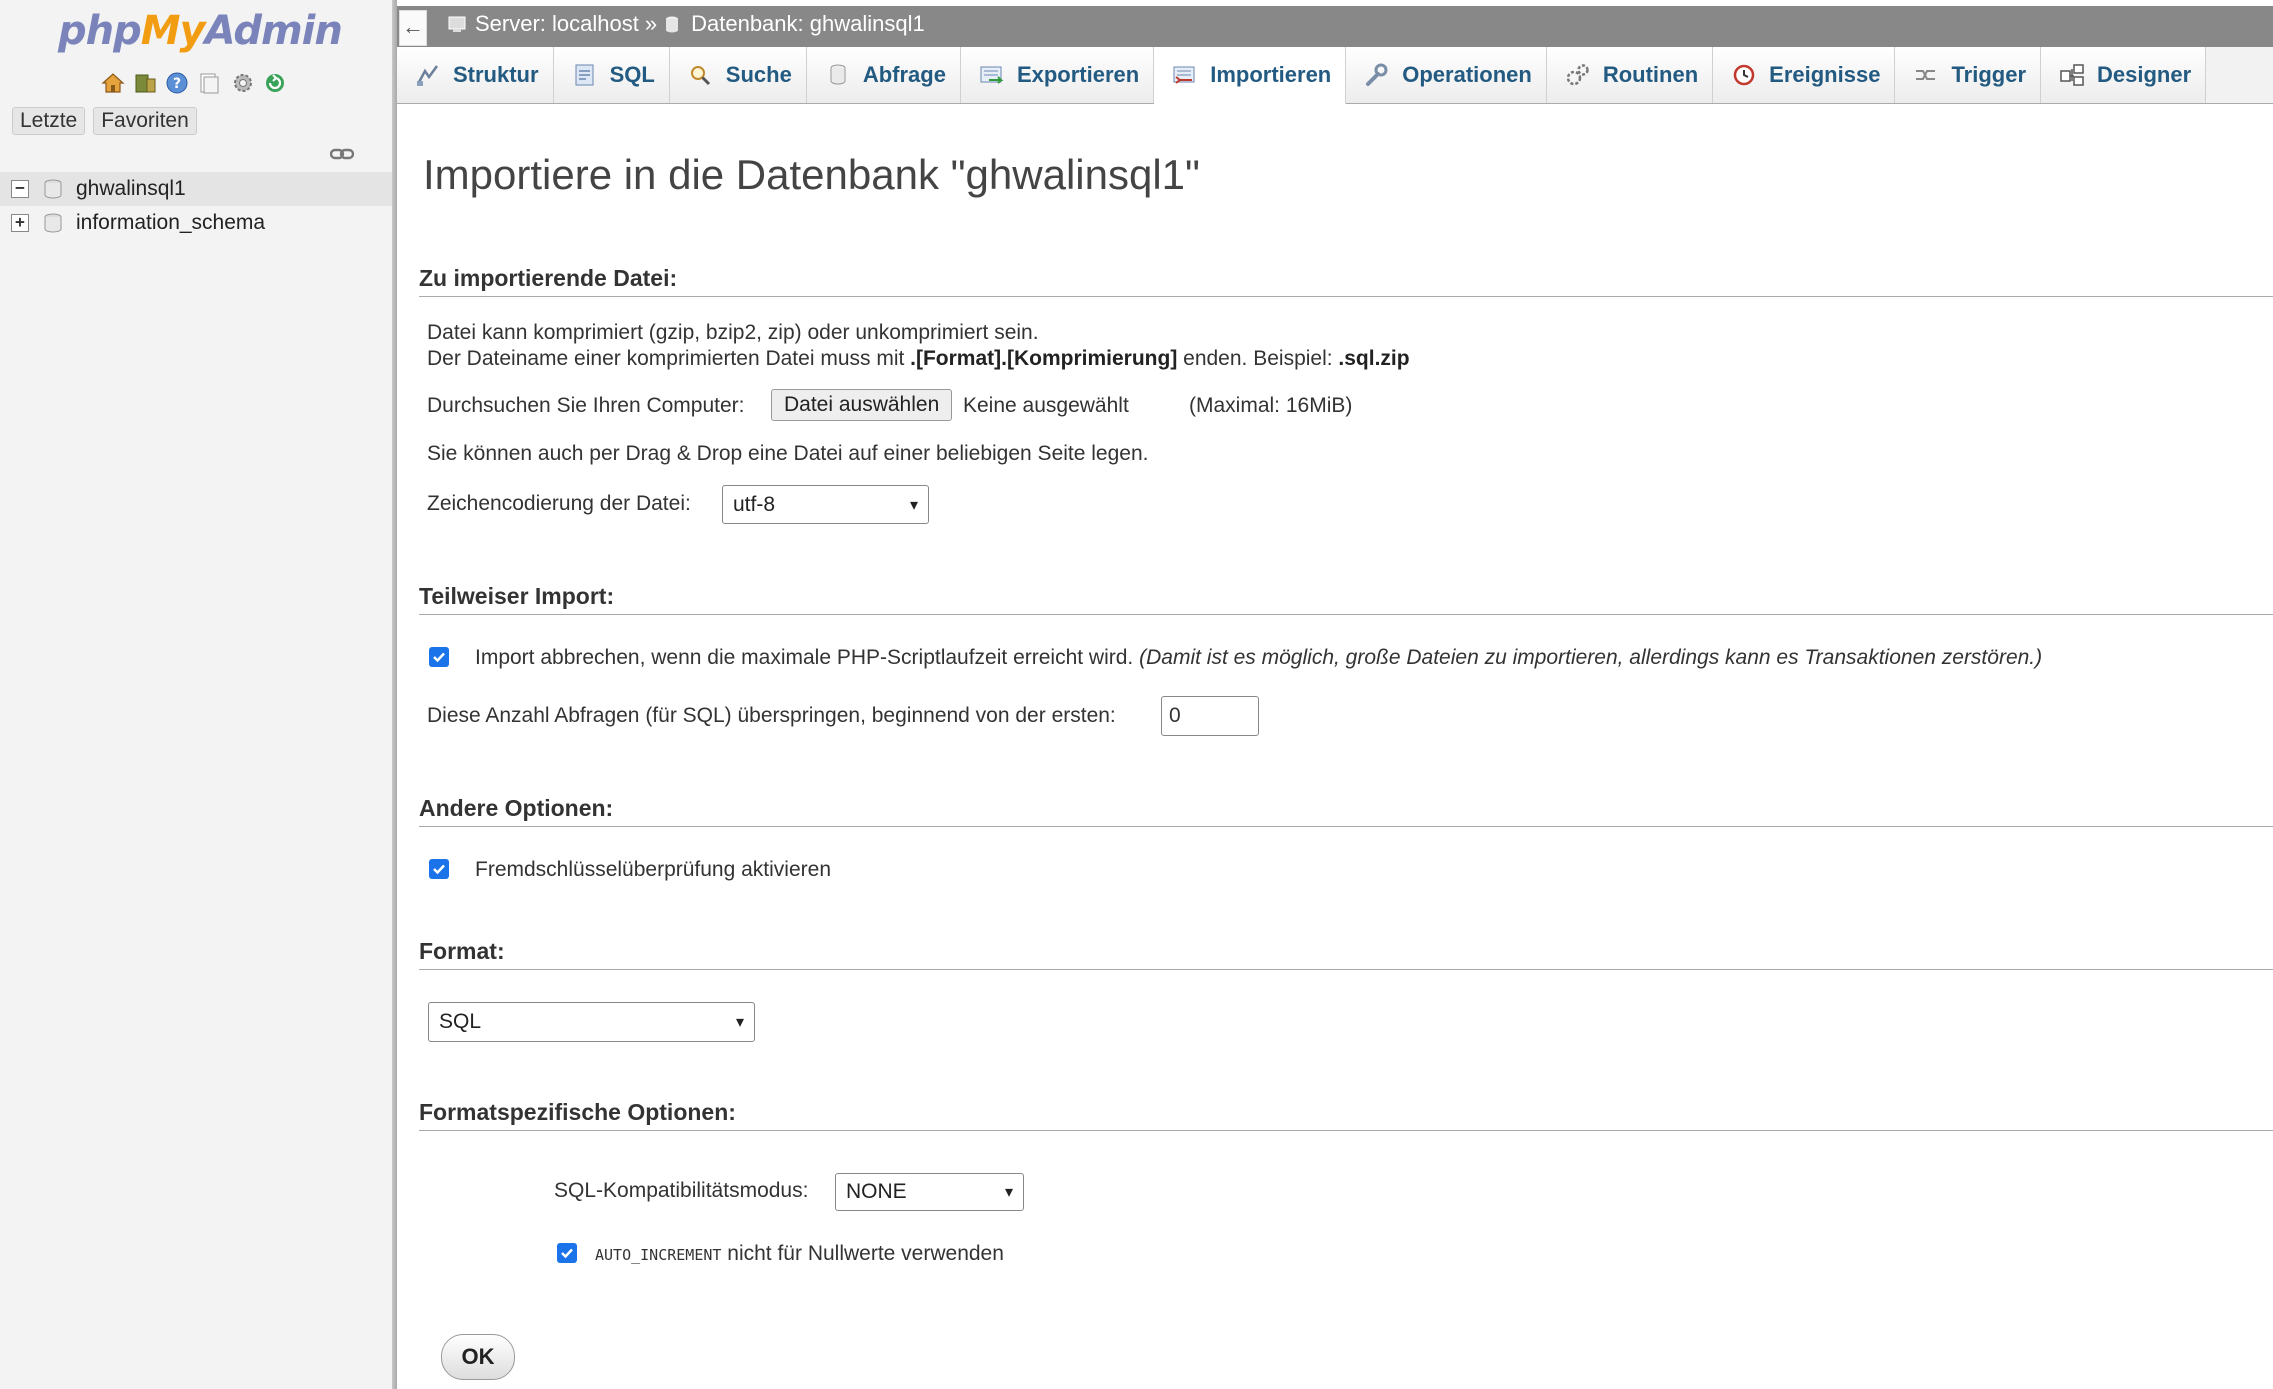  I want to click on max-upload-size: (Maximal: 16MiB), so click(1271, 405).